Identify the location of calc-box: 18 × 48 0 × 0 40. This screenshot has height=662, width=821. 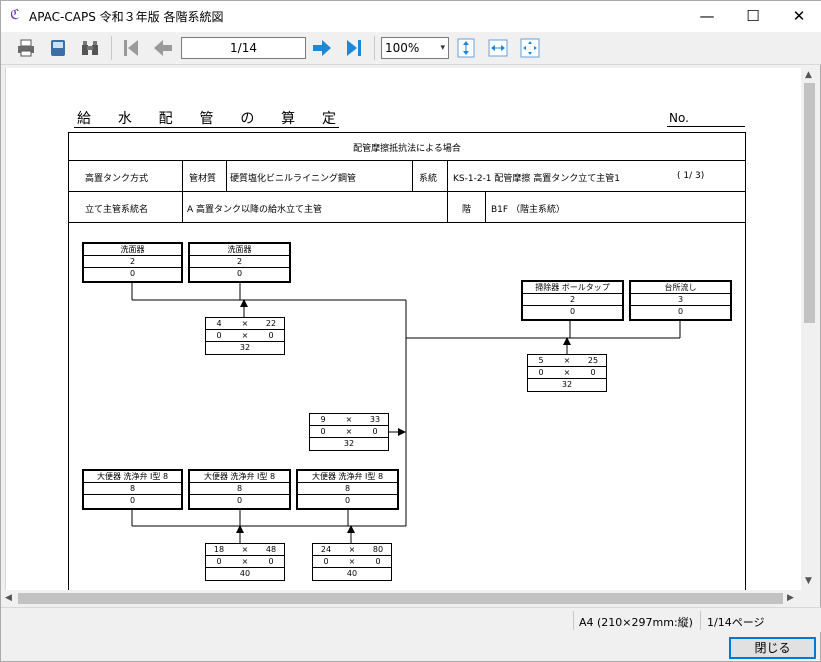
(245, 562).